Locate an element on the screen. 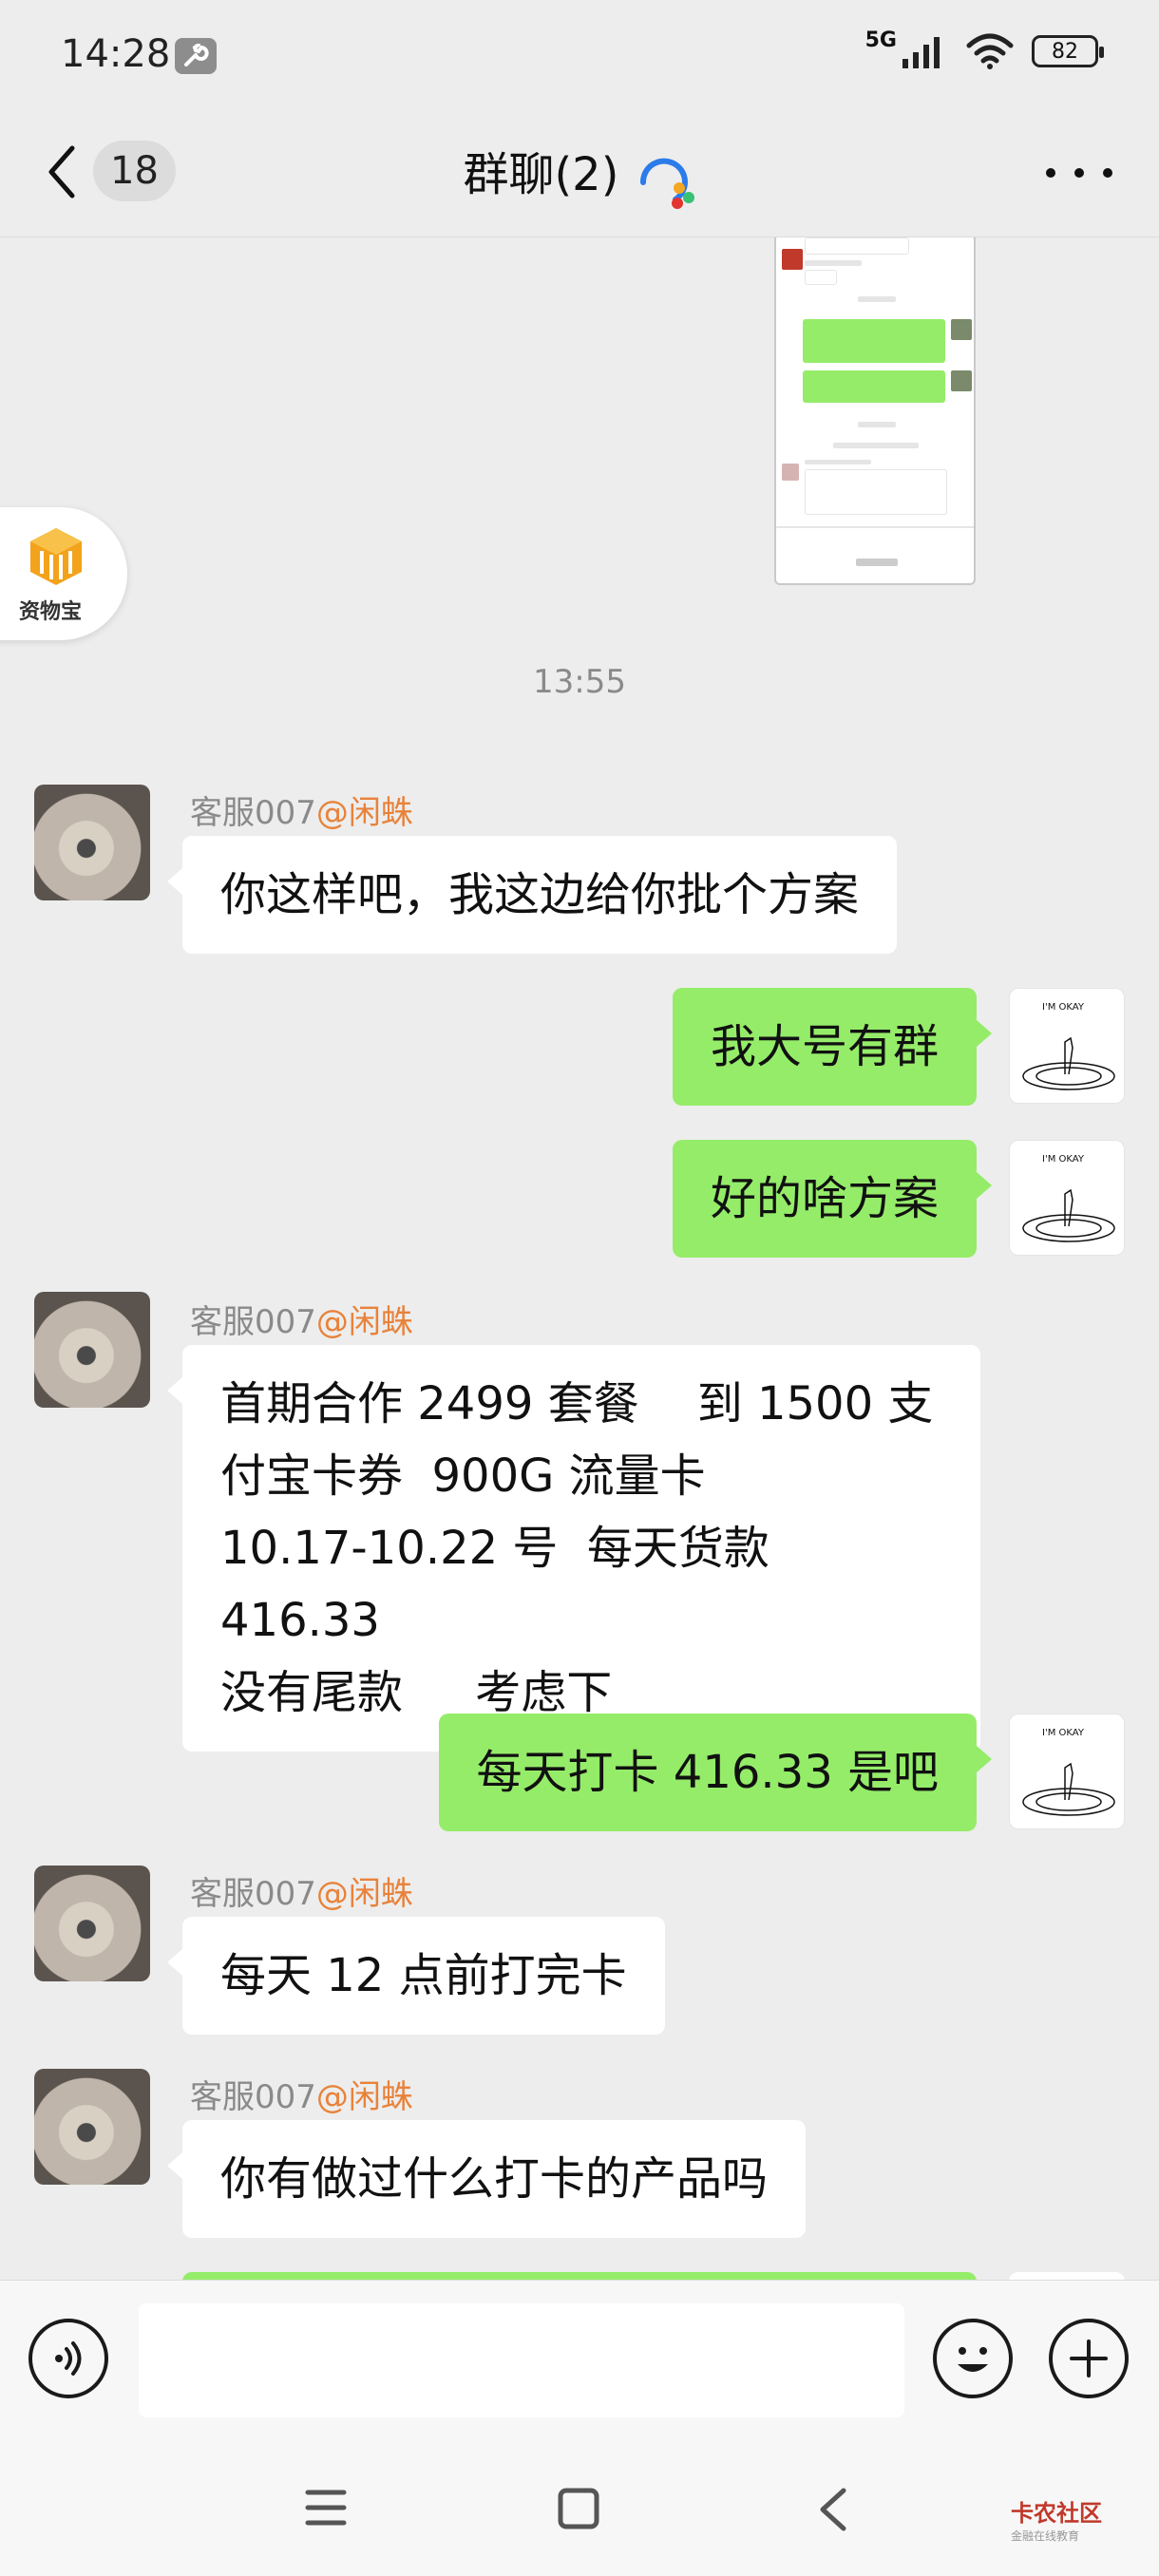  battery-indicator: 82 is located at coordinates (1068, 51).